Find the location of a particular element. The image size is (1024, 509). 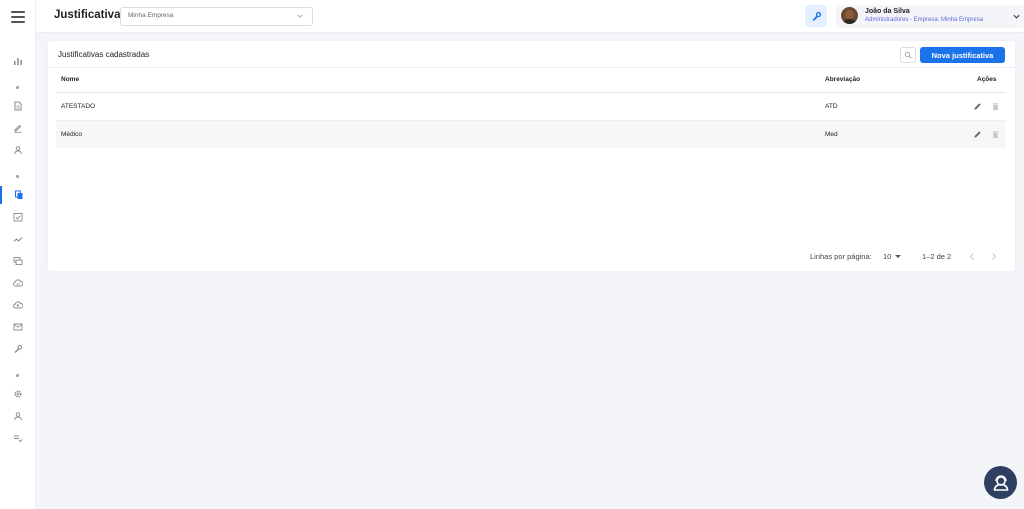

row-name: ATESTADO is located at coordinates (78, 106).